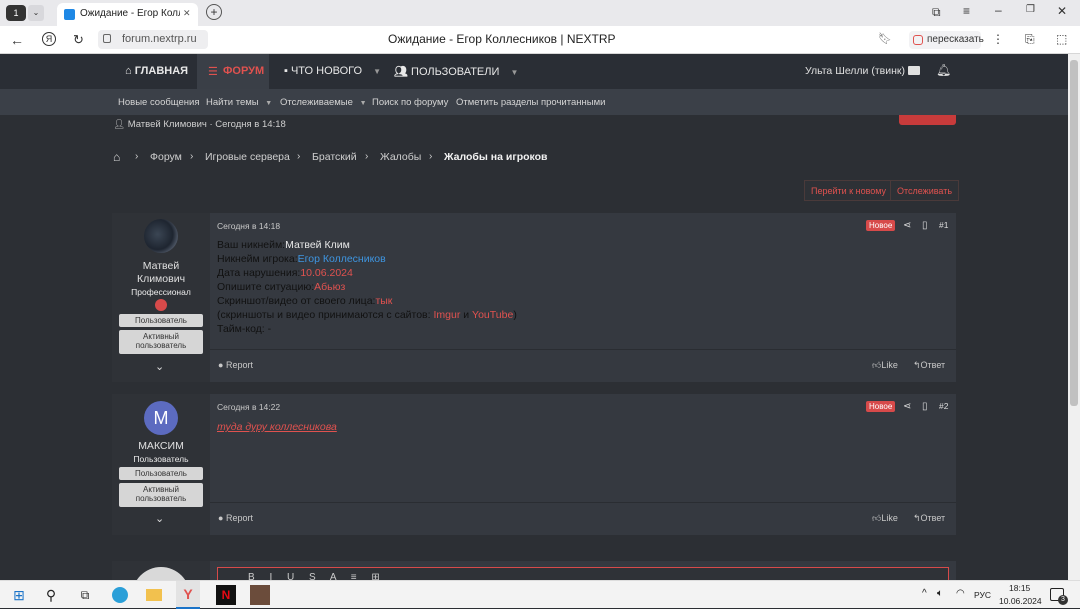  I want to click on tray-chevron-icon: ^, so click(924, 593).